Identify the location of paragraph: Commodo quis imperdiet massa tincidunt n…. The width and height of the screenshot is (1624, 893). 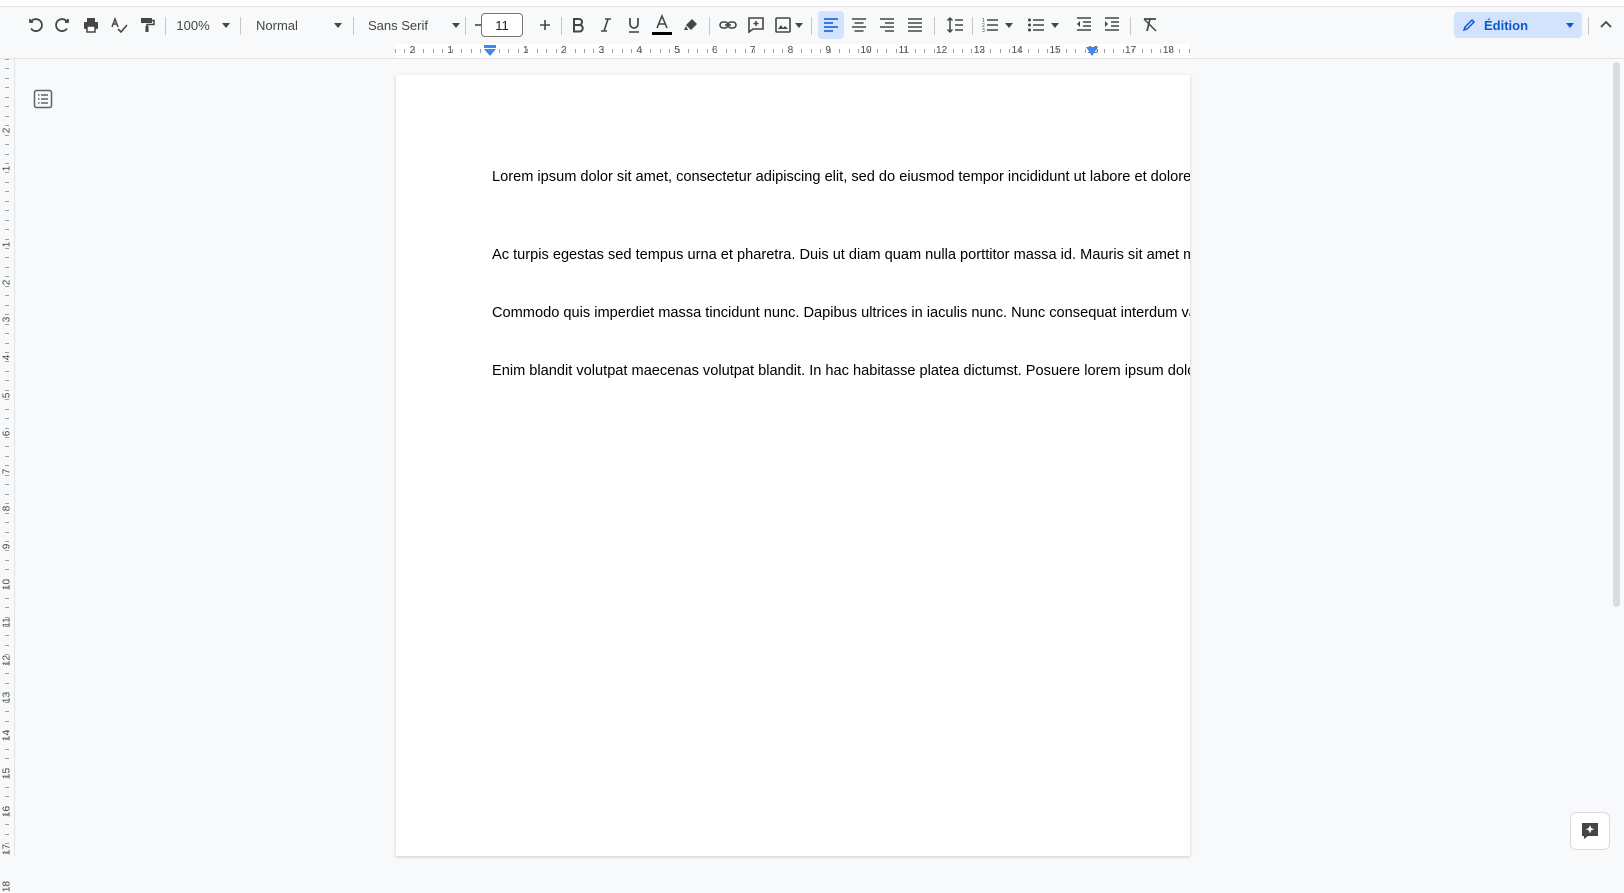
(841, 313).